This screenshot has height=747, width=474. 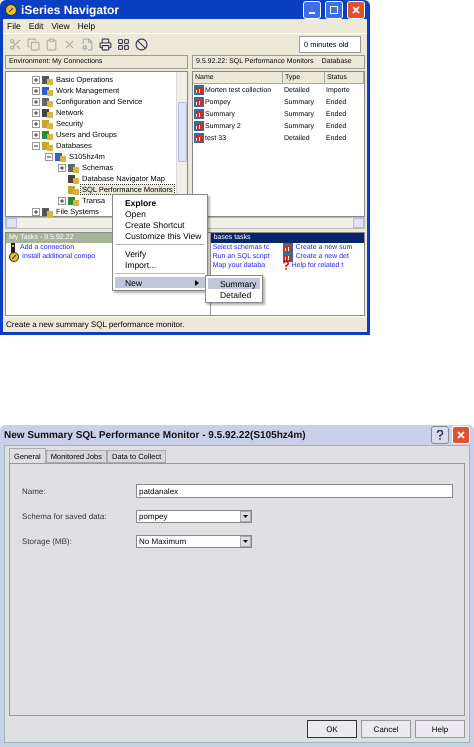 I want to click on field-label: Name:, so click(x=34, y=491).